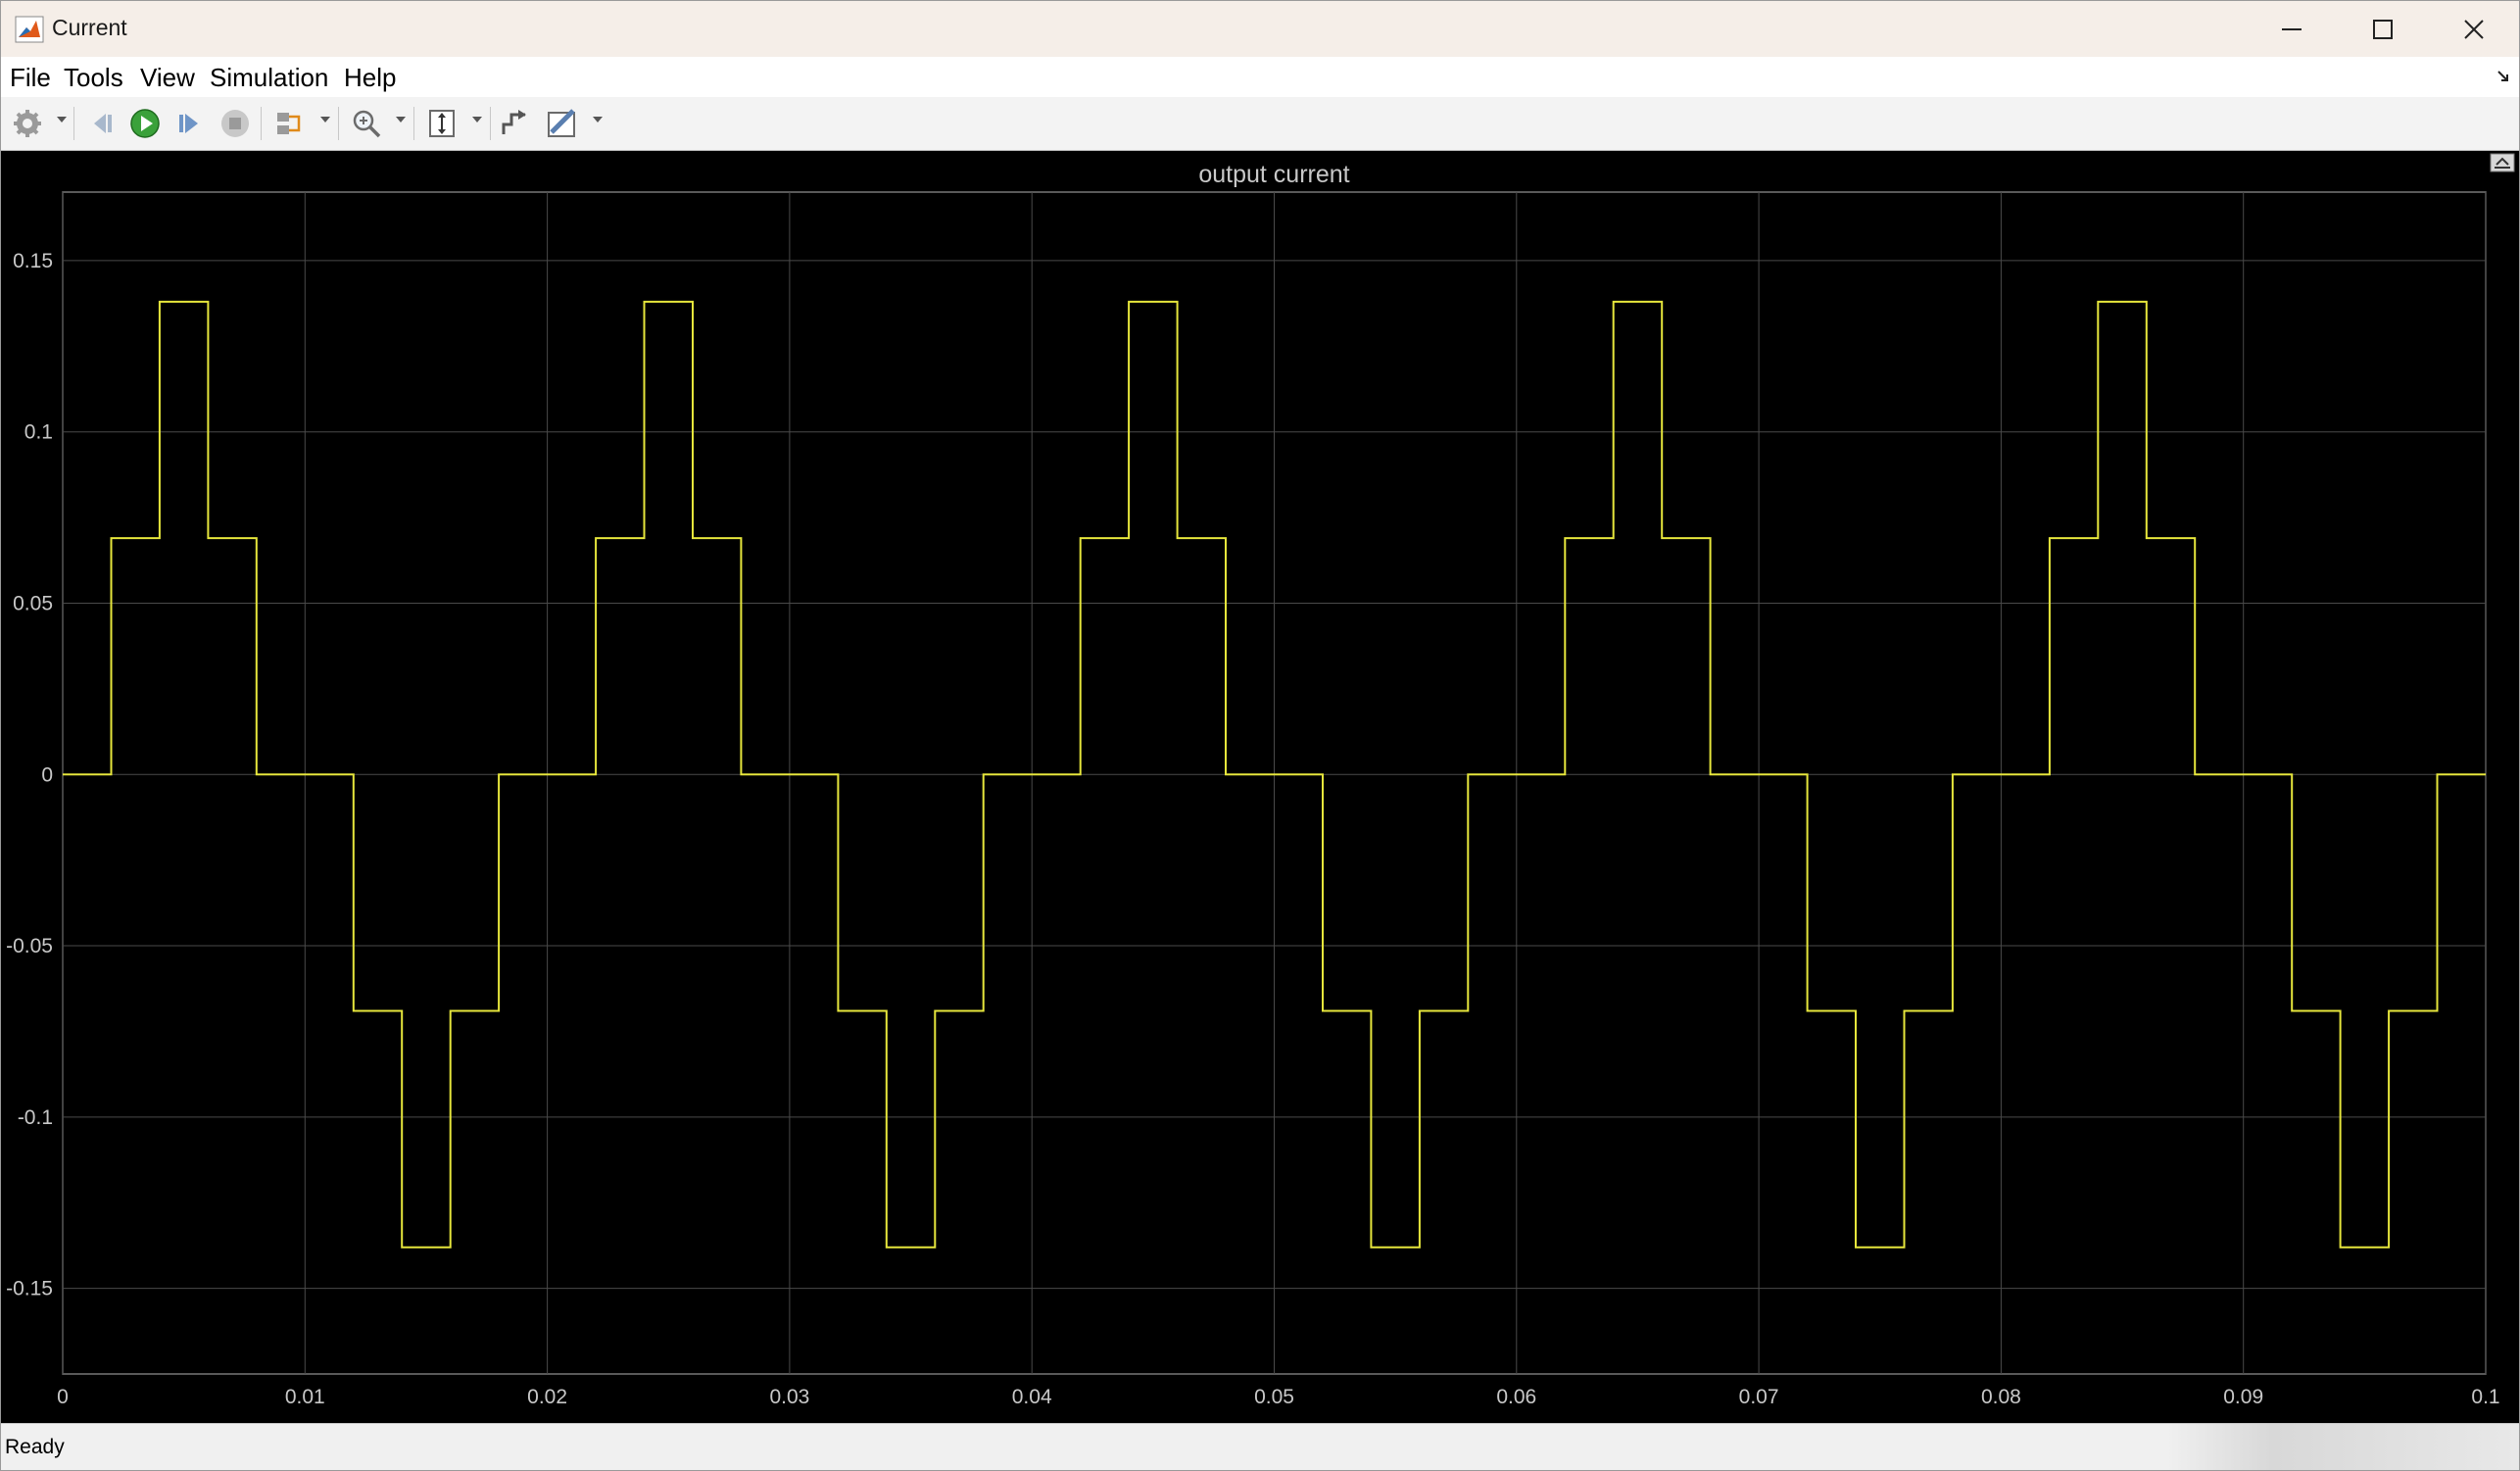  What do you see at coordinates (1260, 124) in the screenshot?
I see `toolbar` at bounding box center [1260, 124].